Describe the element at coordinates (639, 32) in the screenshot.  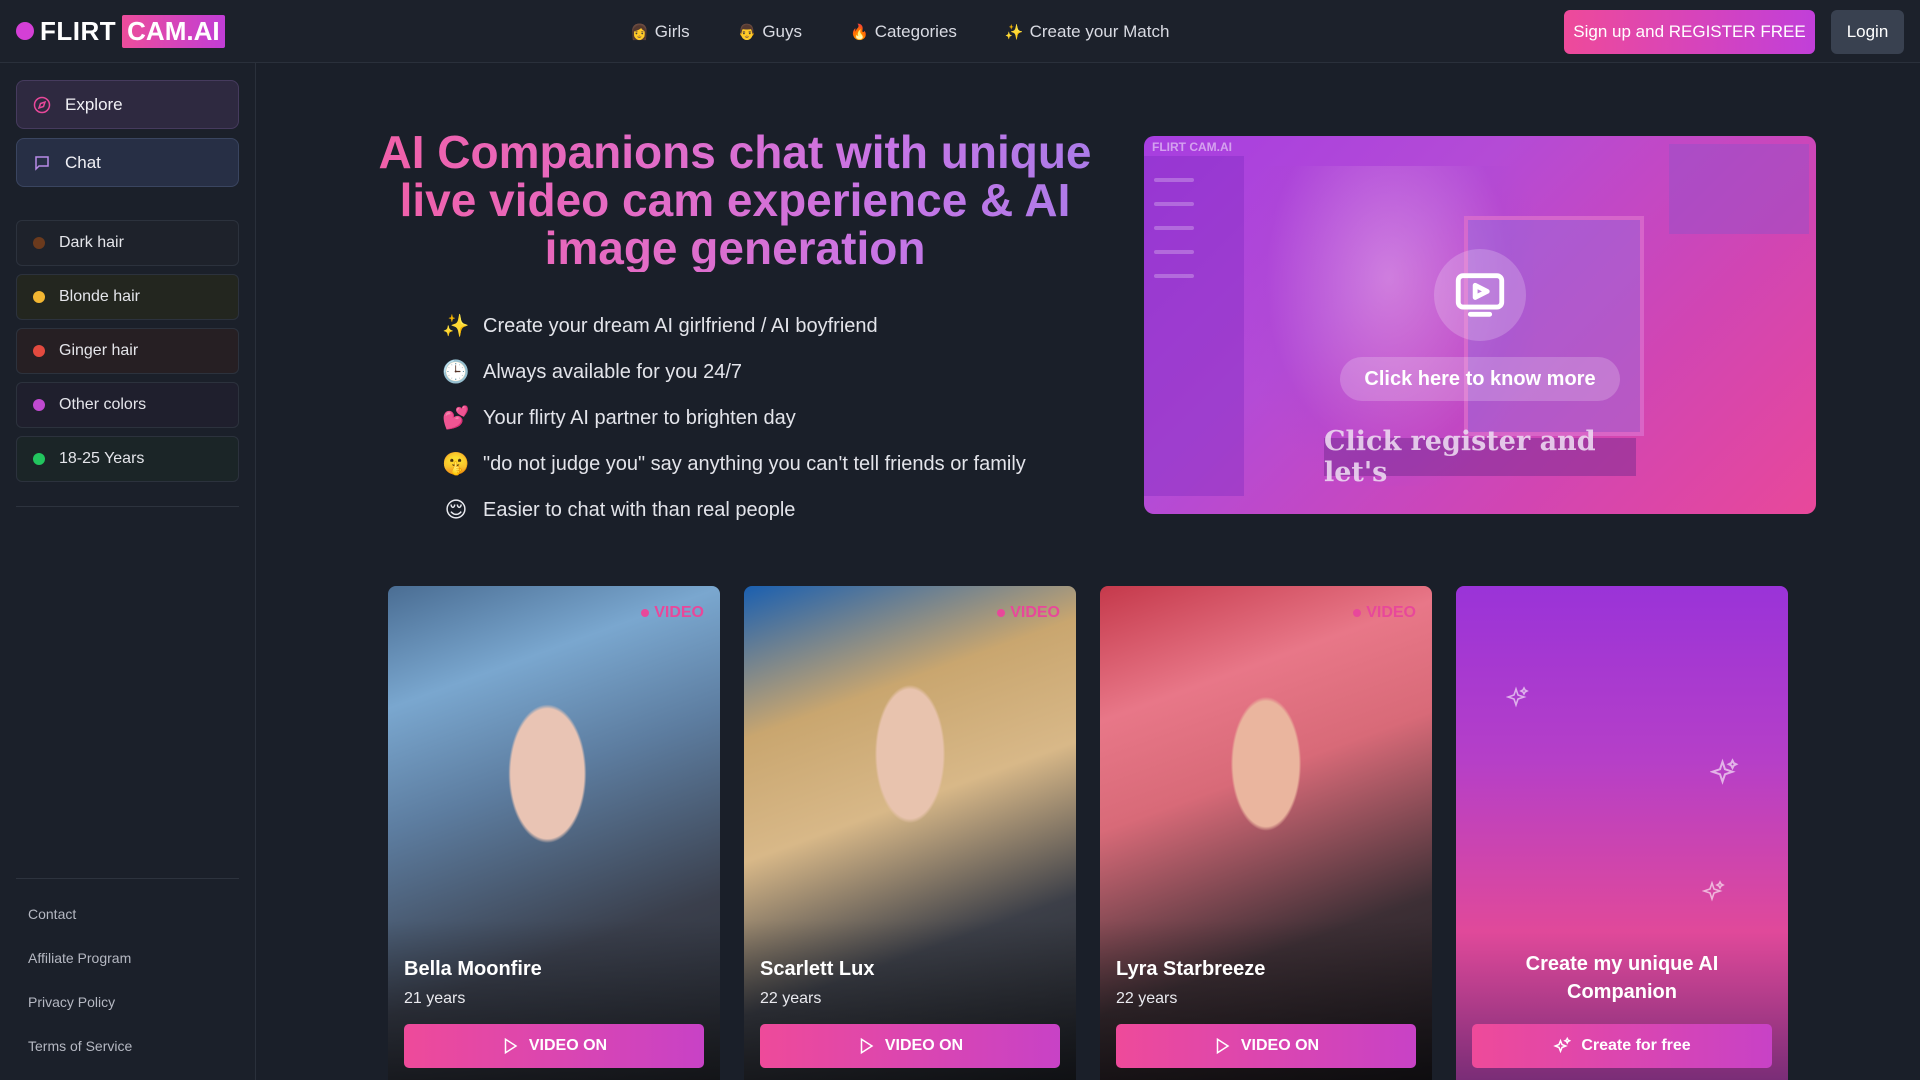
I see `woman-icon: 👩` at that location.